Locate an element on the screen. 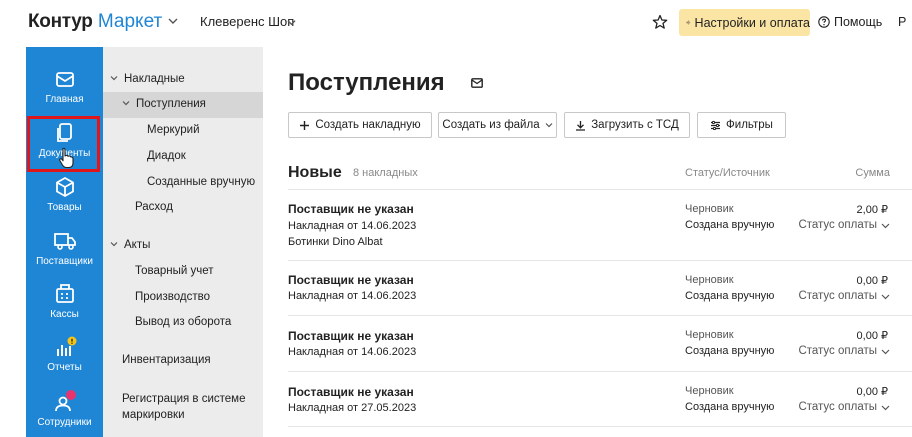 The image size is (912, 437). sidebar-label: Акты is located at coordinates (137, 245).